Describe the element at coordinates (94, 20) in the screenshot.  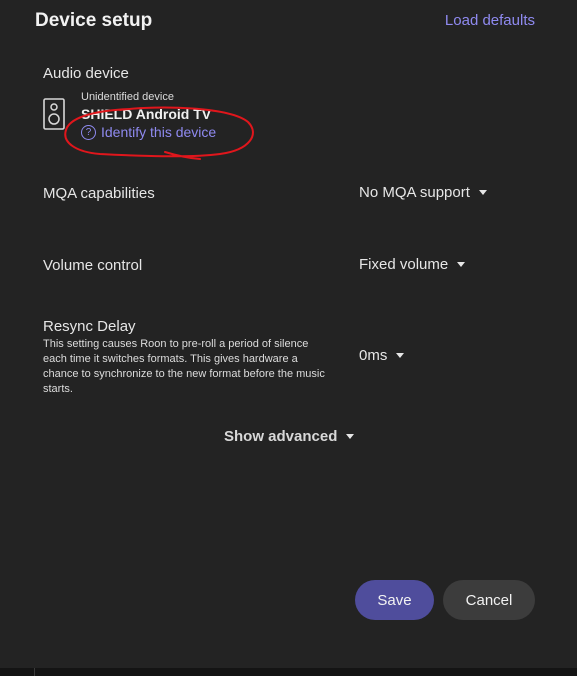
I see `page-title: Device setup` at that location.